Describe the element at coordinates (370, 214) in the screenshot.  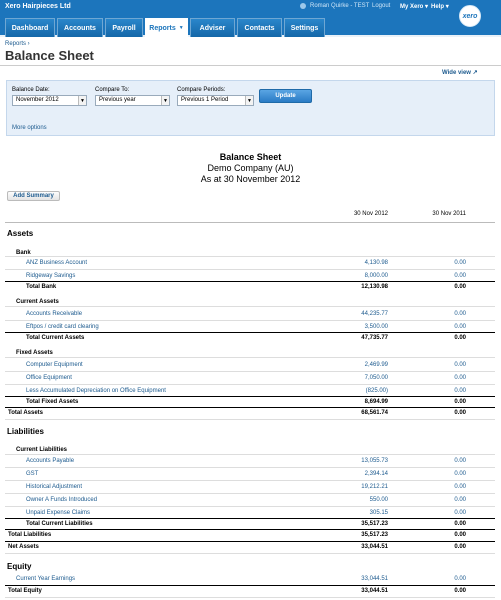
I see `column-header-current: 30 Nov 2012` at that location.